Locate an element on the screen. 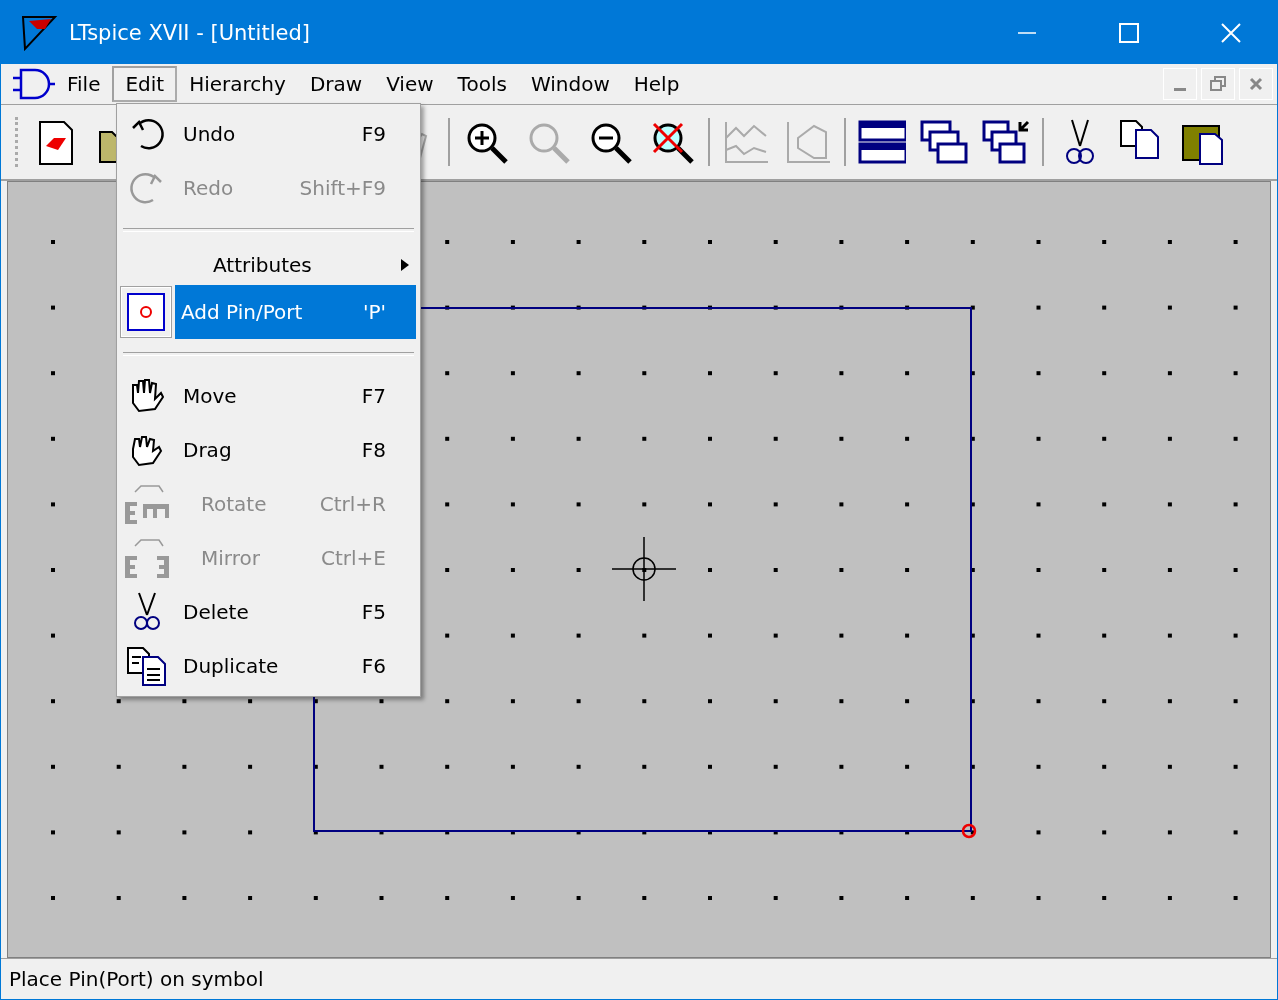 The image size is (1278, 1000). menu-item: Draw is located at coordinates (336, 84).